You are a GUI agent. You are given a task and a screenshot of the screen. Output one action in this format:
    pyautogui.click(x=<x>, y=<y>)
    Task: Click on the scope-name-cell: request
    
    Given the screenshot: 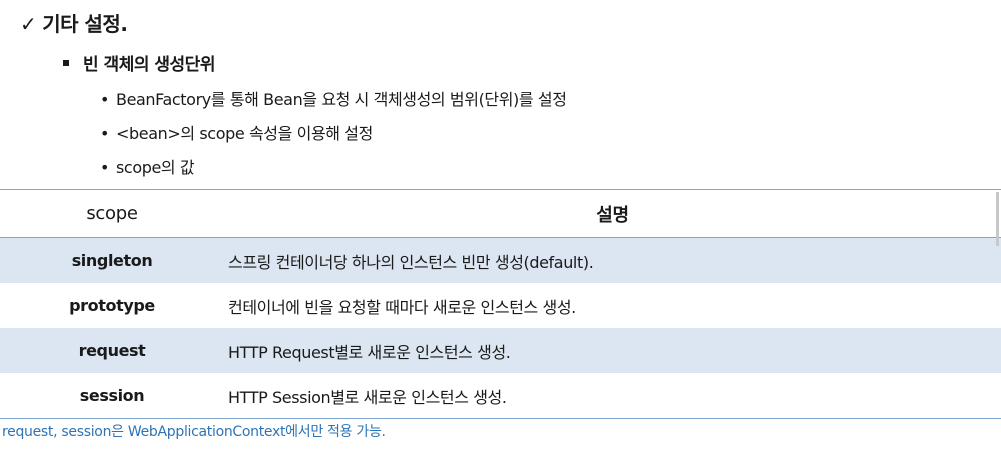 What is the action you would take?
    pyautogui.click(x=112, y=350)
    